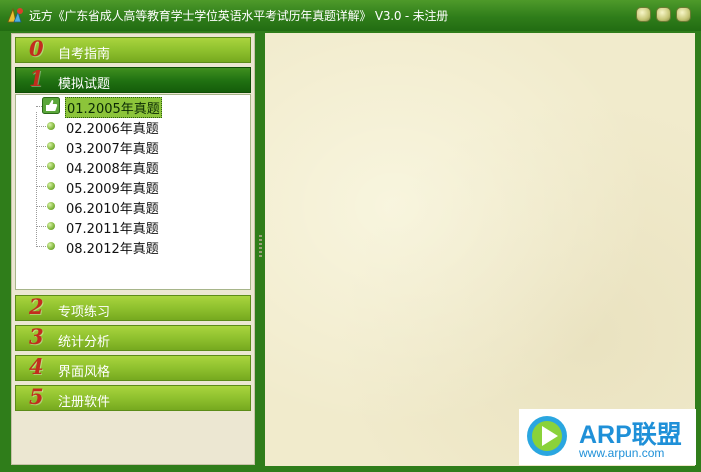  Describe the element at coordinates (51, 105) in the screenshot. I see `thumbs-up-icon` at that location.